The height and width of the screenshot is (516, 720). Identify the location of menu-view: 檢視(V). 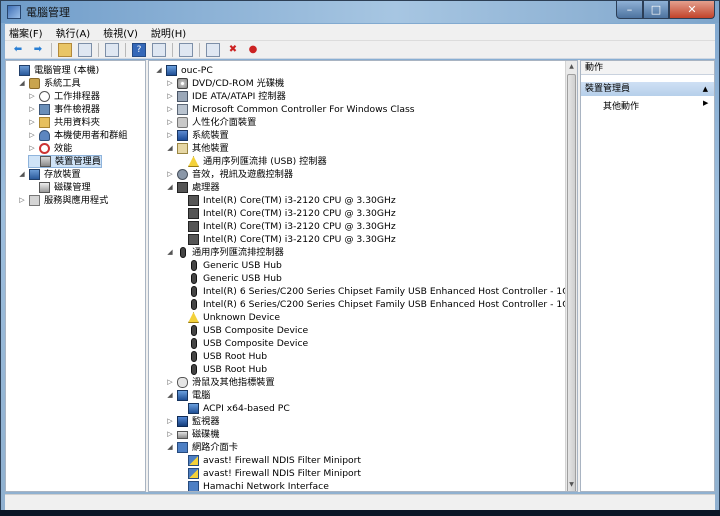
(120, 32).